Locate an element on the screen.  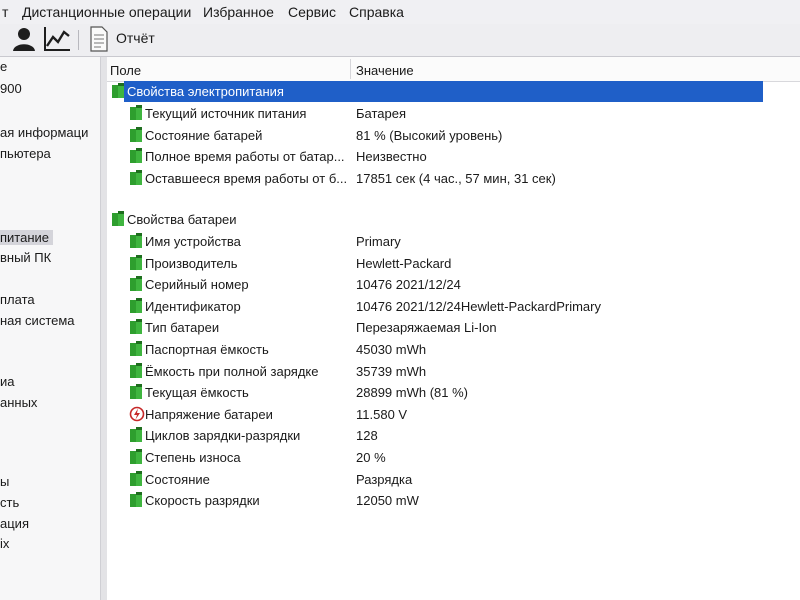
property-value: 12050 mW is located at coordinates (387, 501).